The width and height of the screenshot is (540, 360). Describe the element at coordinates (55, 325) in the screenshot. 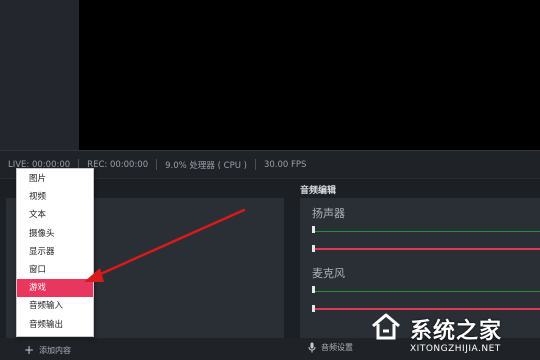

I see `menu-item-audio-output: 音频输出` at that location.